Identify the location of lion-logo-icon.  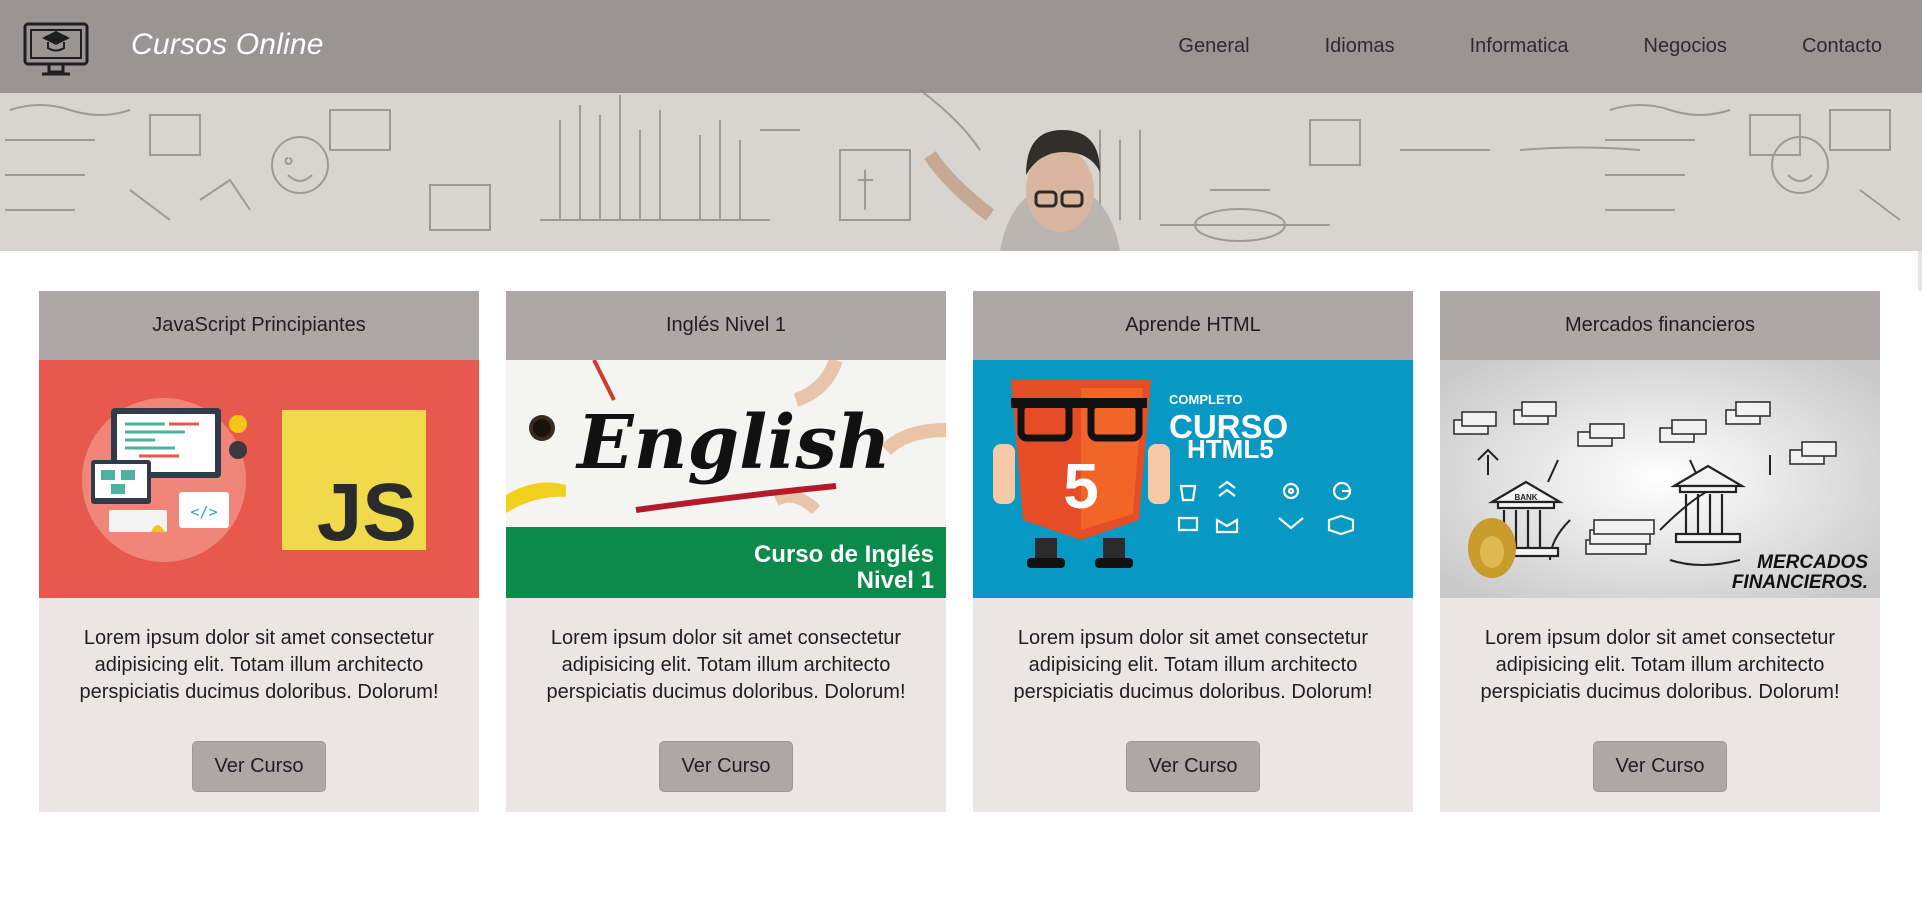
(1492, 548).